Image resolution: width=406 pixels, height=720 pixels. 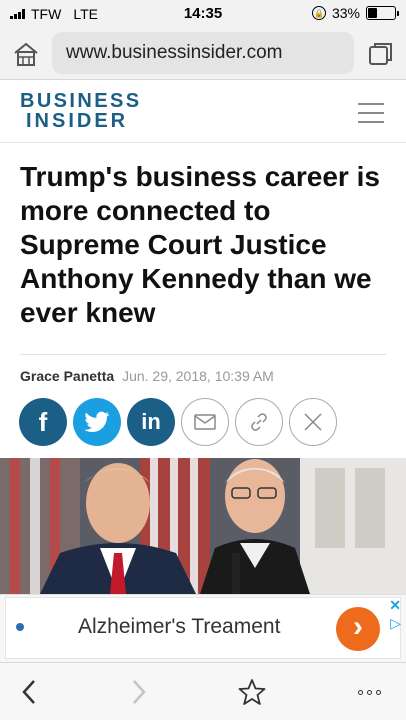 What do you see at coordinates (81, 101) in the screenshot?
I see `logo-line-1: BUSINESS` at bounding box center [81, 101].